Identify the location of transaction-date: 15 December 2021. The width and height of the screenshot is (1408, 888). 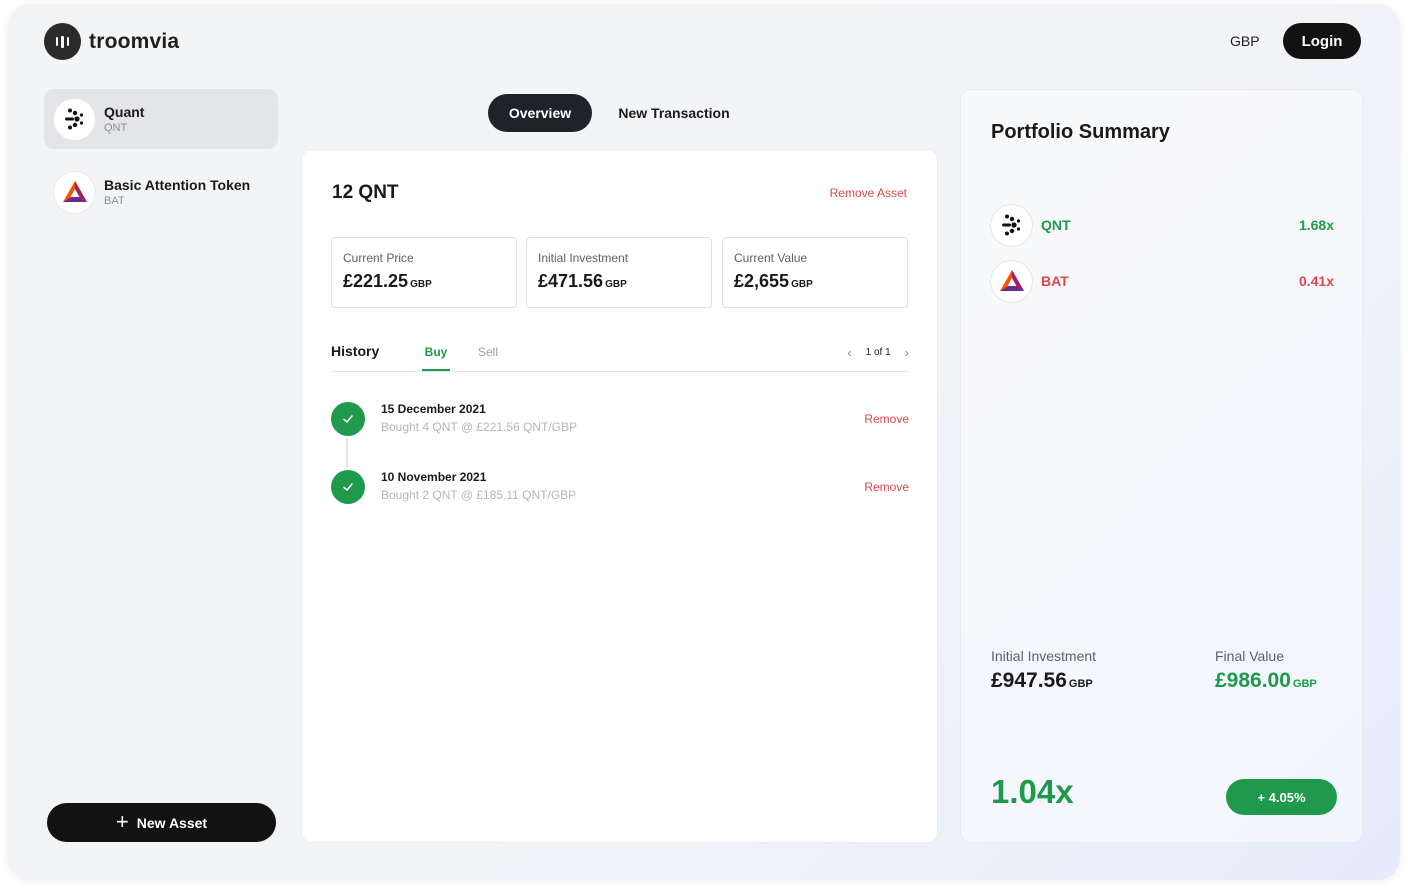
(433, 409).